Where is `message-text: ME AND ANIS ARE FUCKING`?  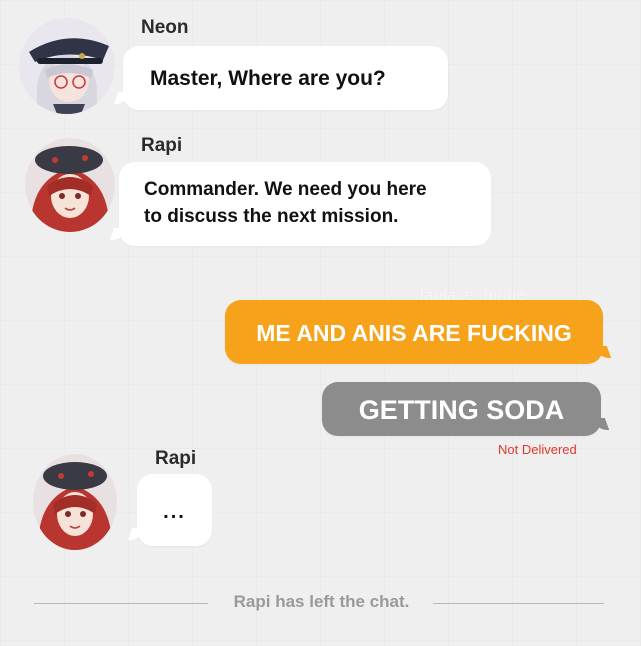
message-text: ME AND ANIS ARE FUCKING is located at coordinates (414, 333).